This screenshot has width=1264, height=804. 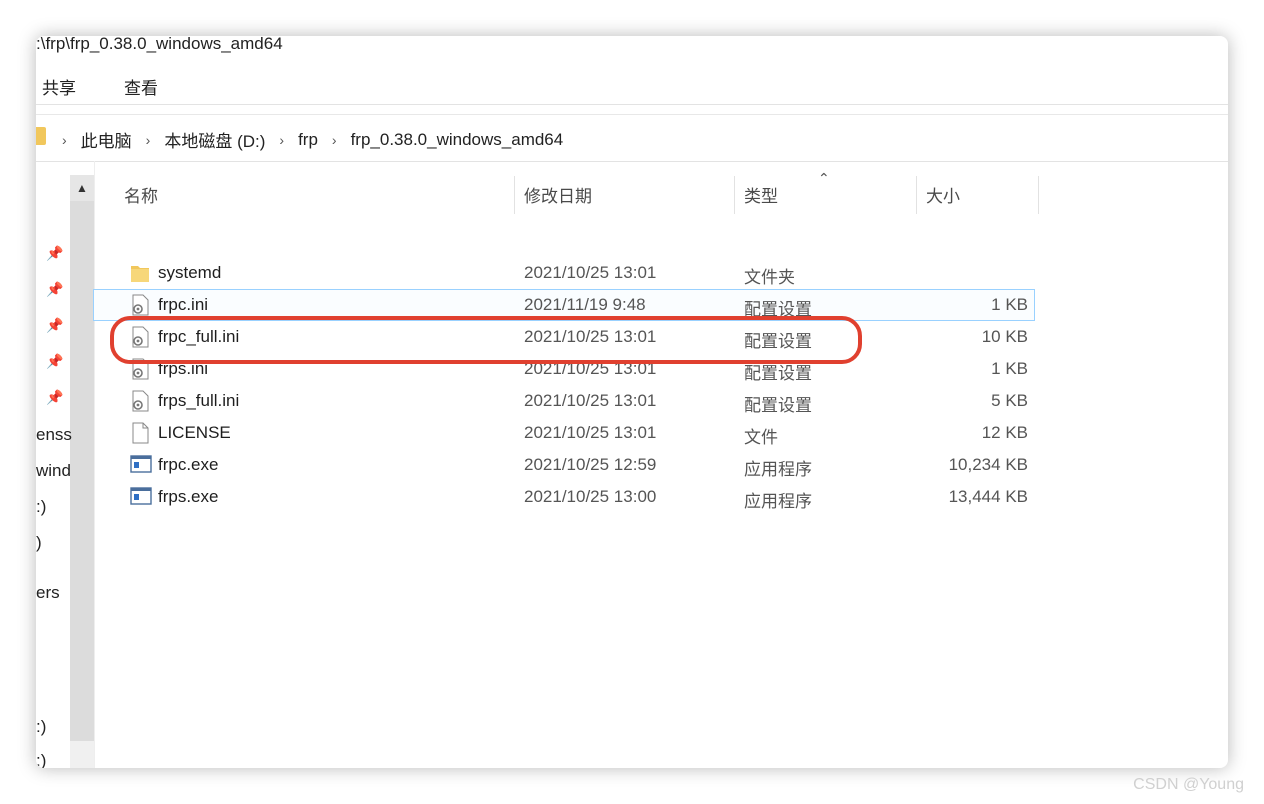 What do you see at coordinates (761, 194) in the screenshot?
I see `column-header-type: 类型` at bounding box center [761, 194].